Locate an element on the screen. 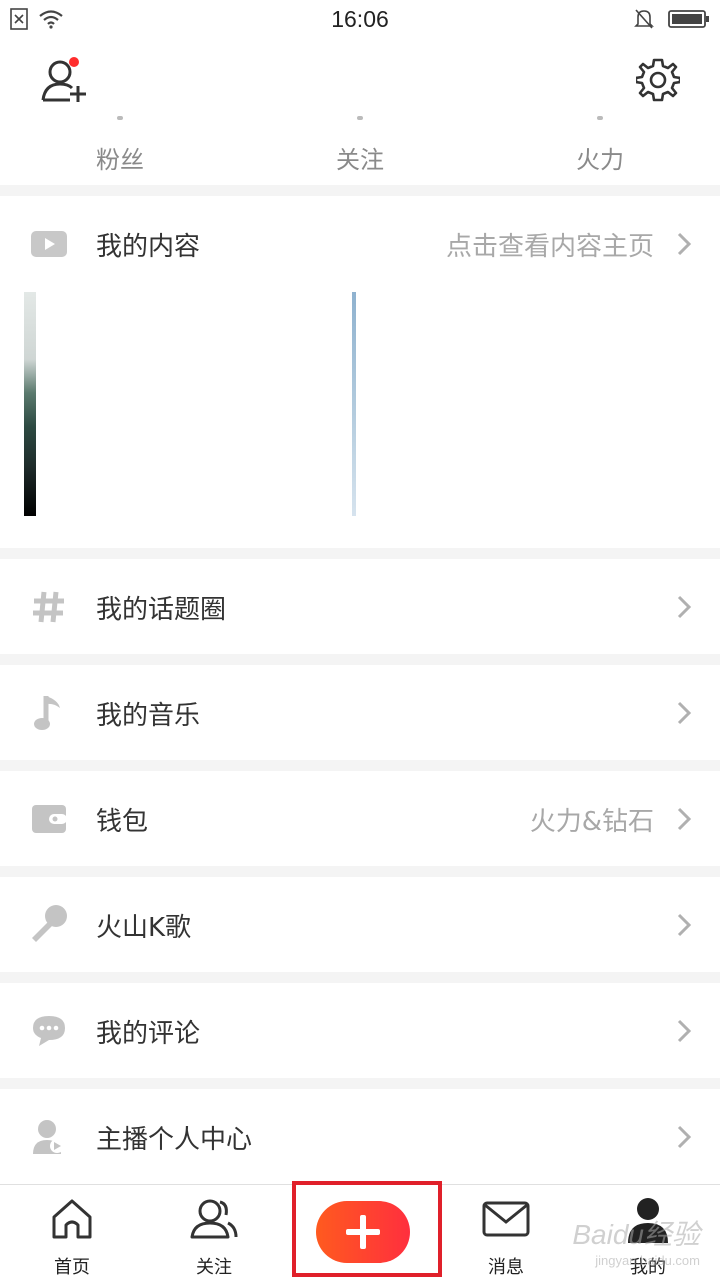  tab-home: 首页 is located at coordinates (72, 1232).